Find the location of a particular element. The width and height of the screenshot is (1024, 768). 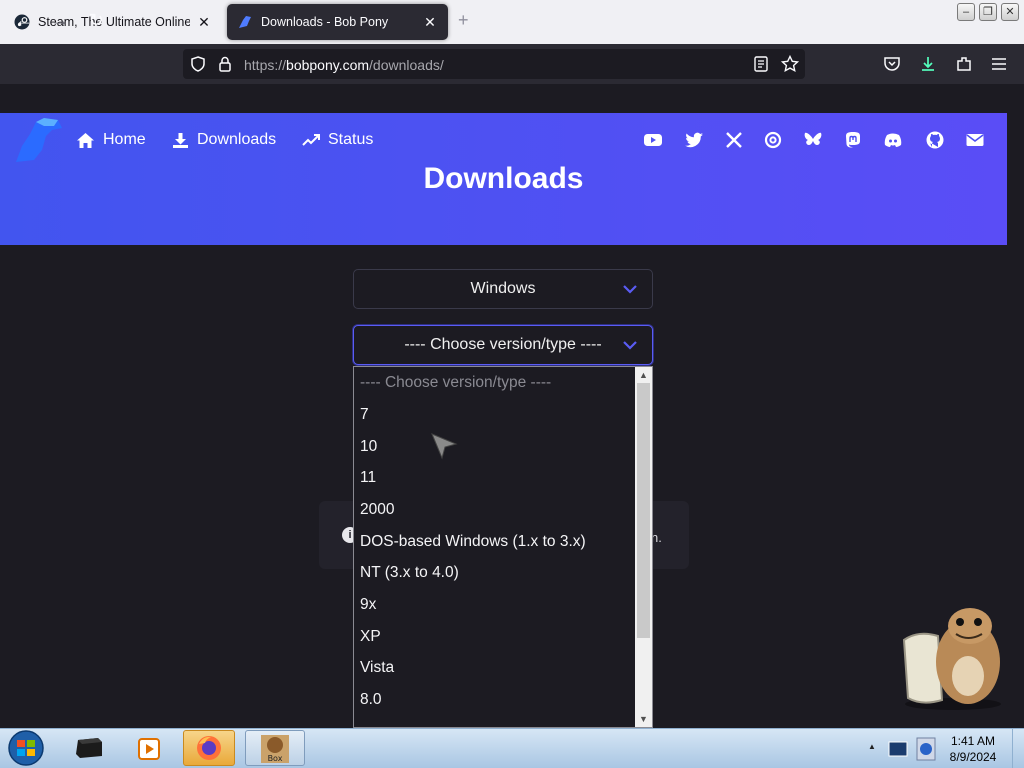

nav-home-link: Home is located at coordinates (111, 140).